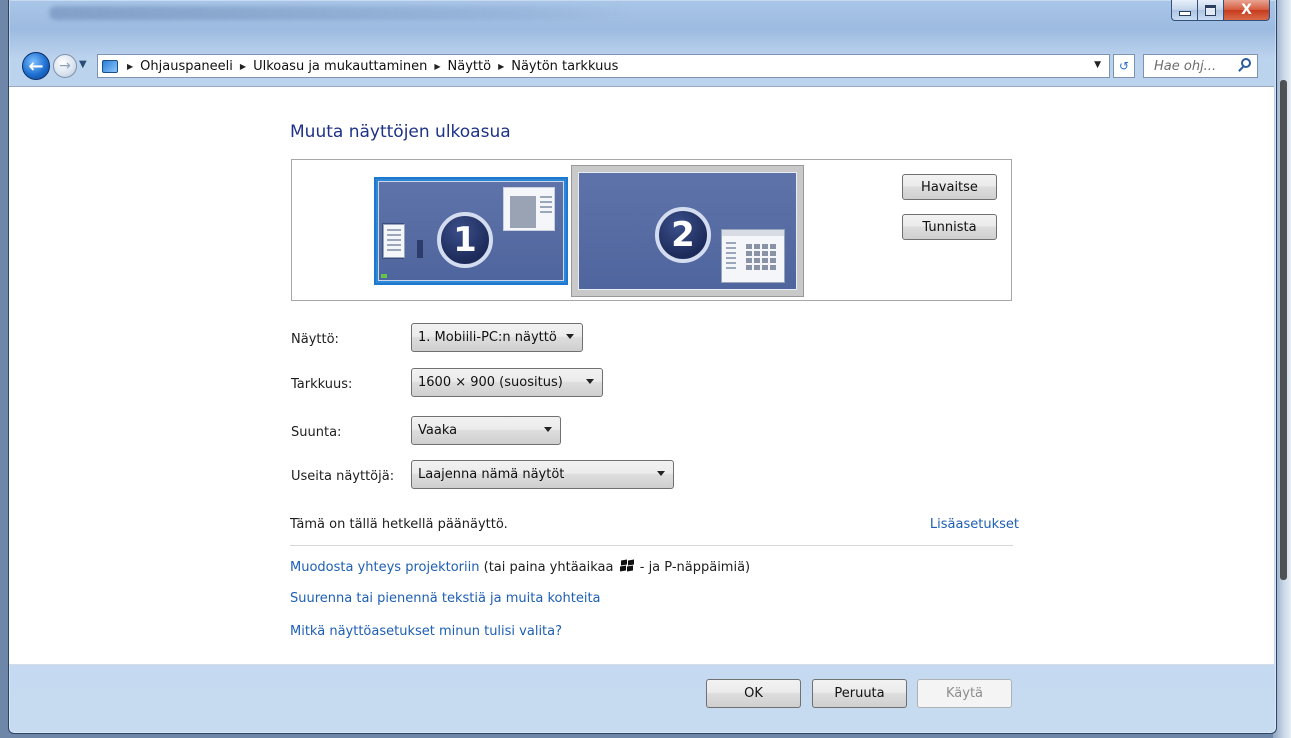  Describe the element at coordinates (564, 66) in the screenshot. I see `breadcrumb-item-resolution: Näytön tarkkuus` at that location.